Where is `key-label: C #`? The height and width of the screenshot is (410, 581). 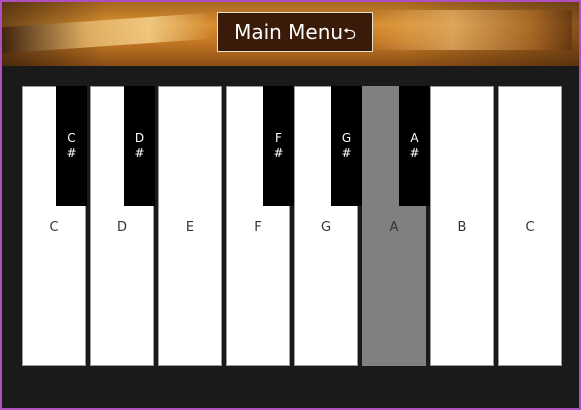
key-label: C # is located at coordinates (71, 145).